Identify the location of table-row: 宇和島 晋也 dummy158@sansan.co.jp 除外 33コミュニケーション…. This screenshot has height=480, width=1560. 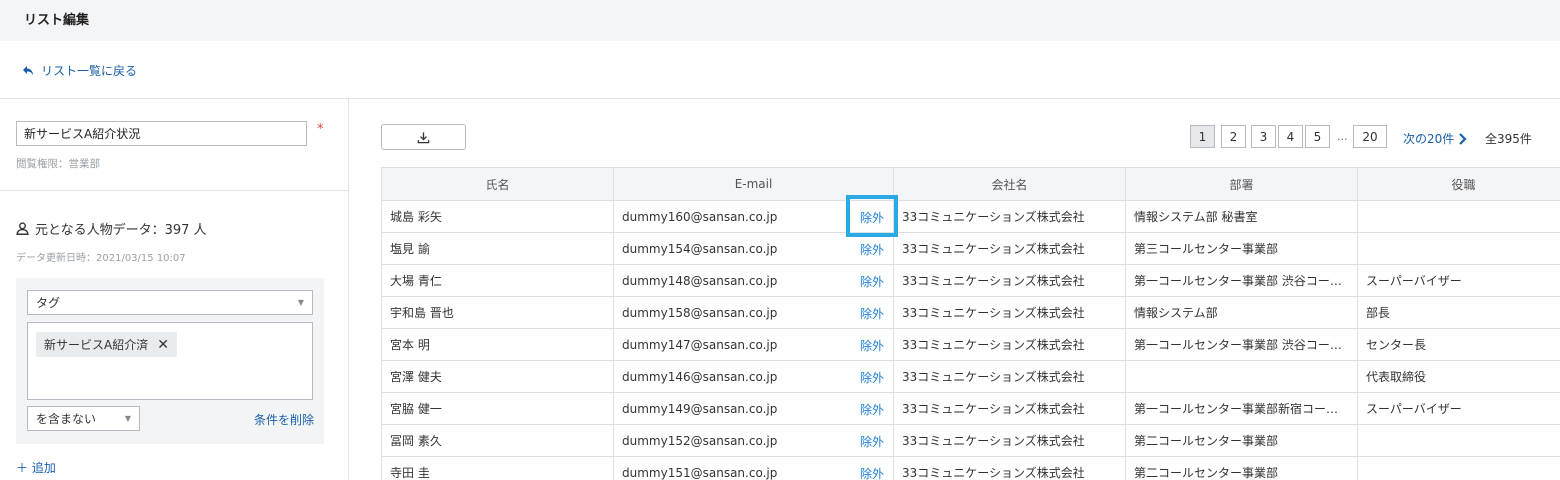
(970, 312).